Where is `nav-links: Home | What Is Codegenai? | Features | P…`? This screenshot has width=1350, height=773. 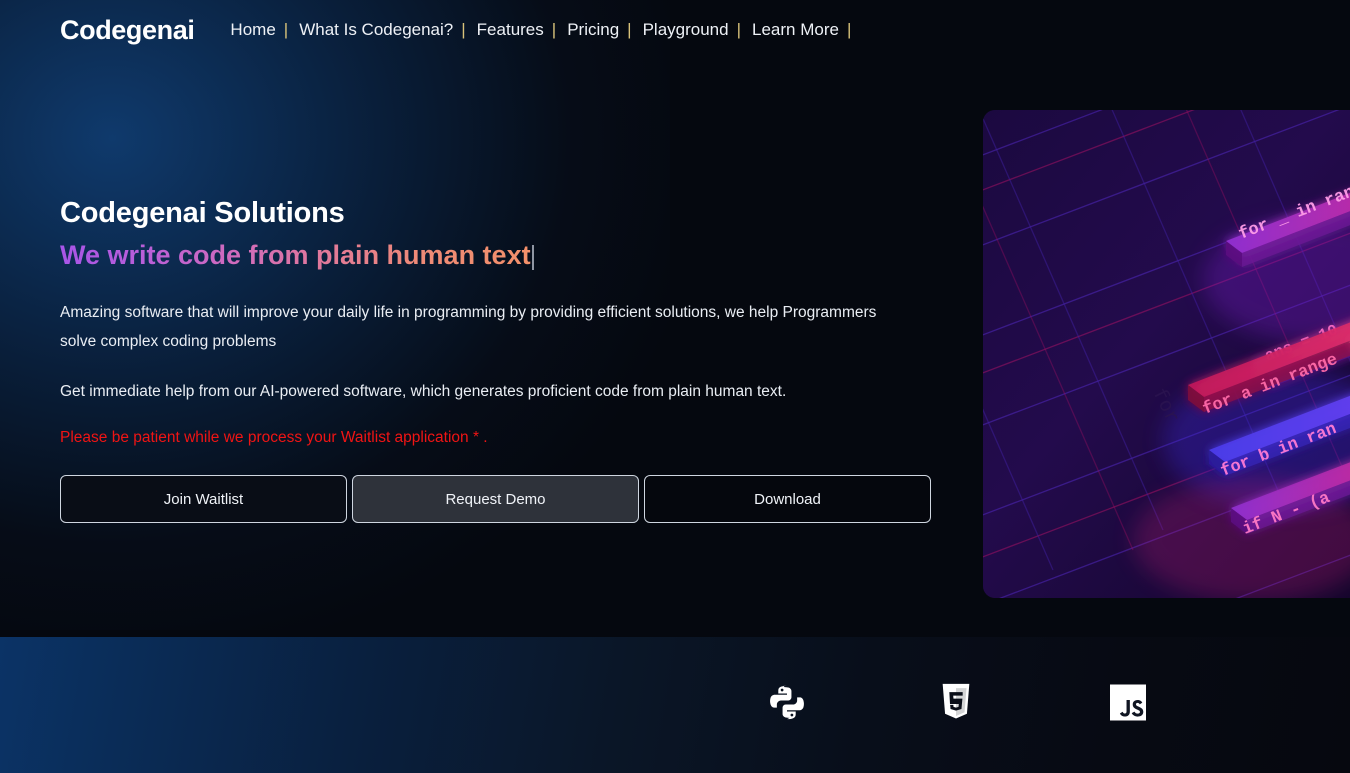 nav-links: Home | What Is Codegenai? | Features | P… is located at coordinates (546, 30).